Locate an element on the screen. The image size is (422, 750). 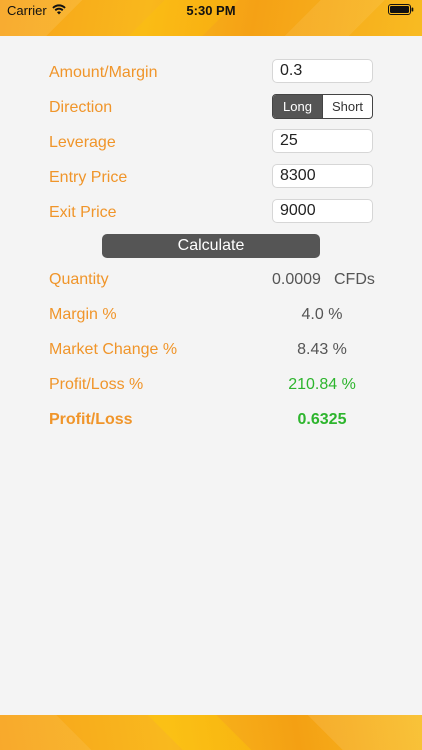
exit-price-row: Exit Price is located at coordinates (211, 213).